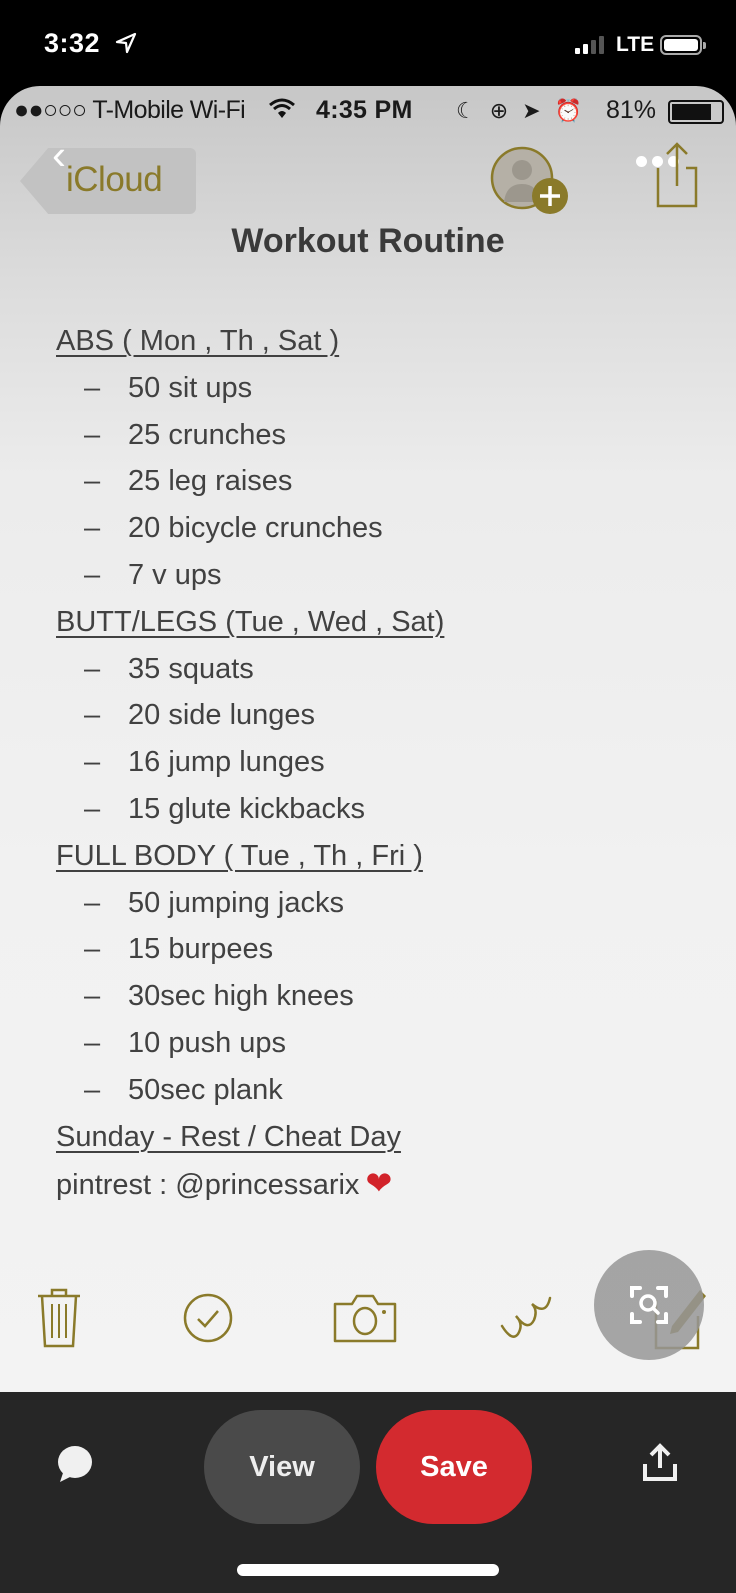  What do you see at coordinates (683, 45) in the screenshot?
I see `battery-icon` at bounding box center [683, 45].